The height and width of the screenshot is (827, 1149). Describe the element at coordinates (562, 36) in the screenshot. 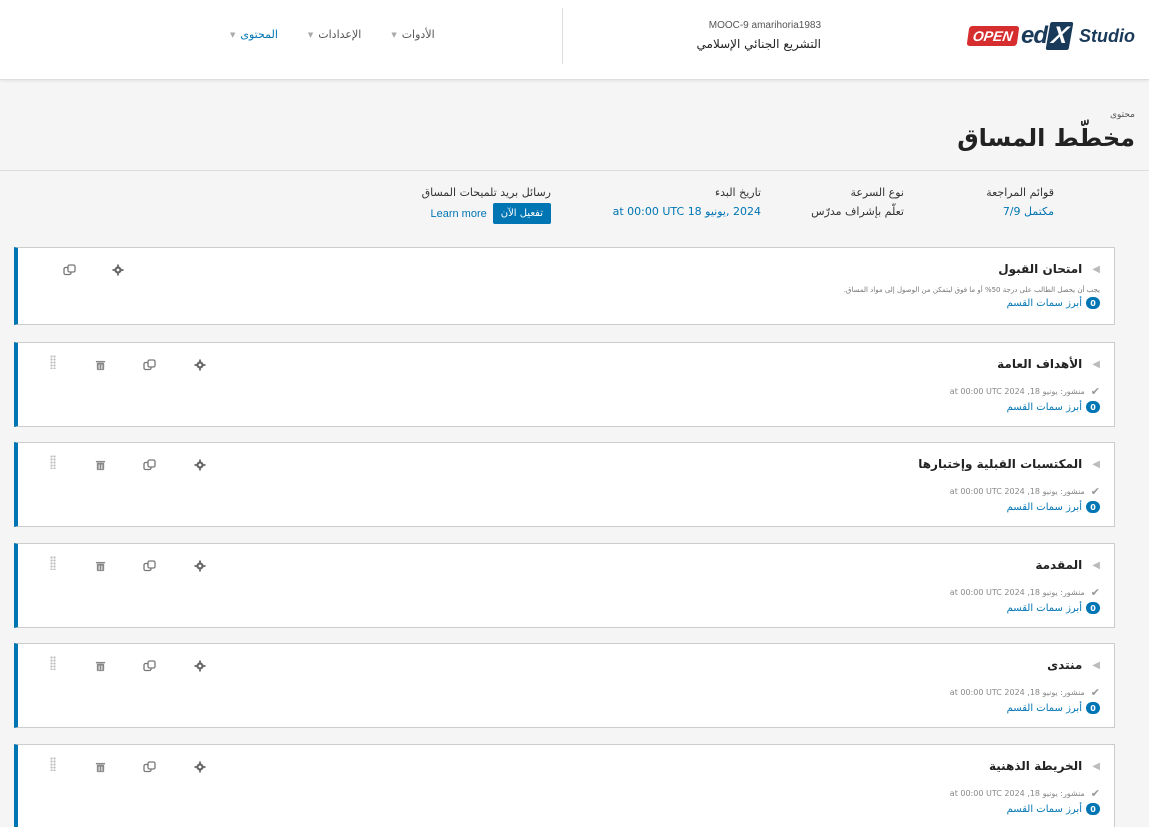

I see `header-divider` at that location.